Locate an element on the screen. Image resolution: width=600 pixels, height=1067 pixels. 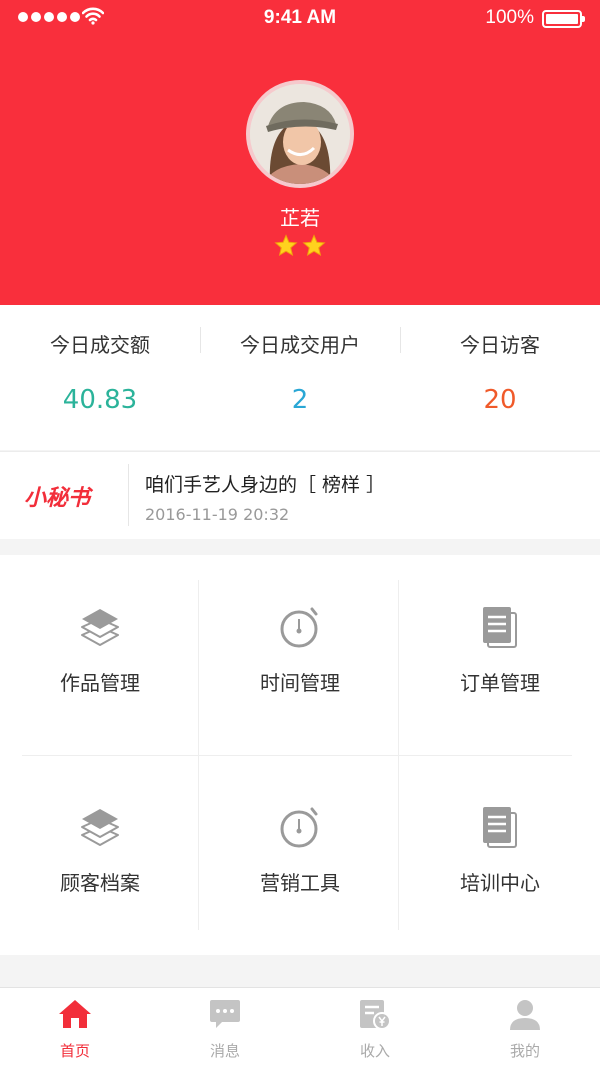
tab-messages: 消息 is located at coordinates (225, 1027).